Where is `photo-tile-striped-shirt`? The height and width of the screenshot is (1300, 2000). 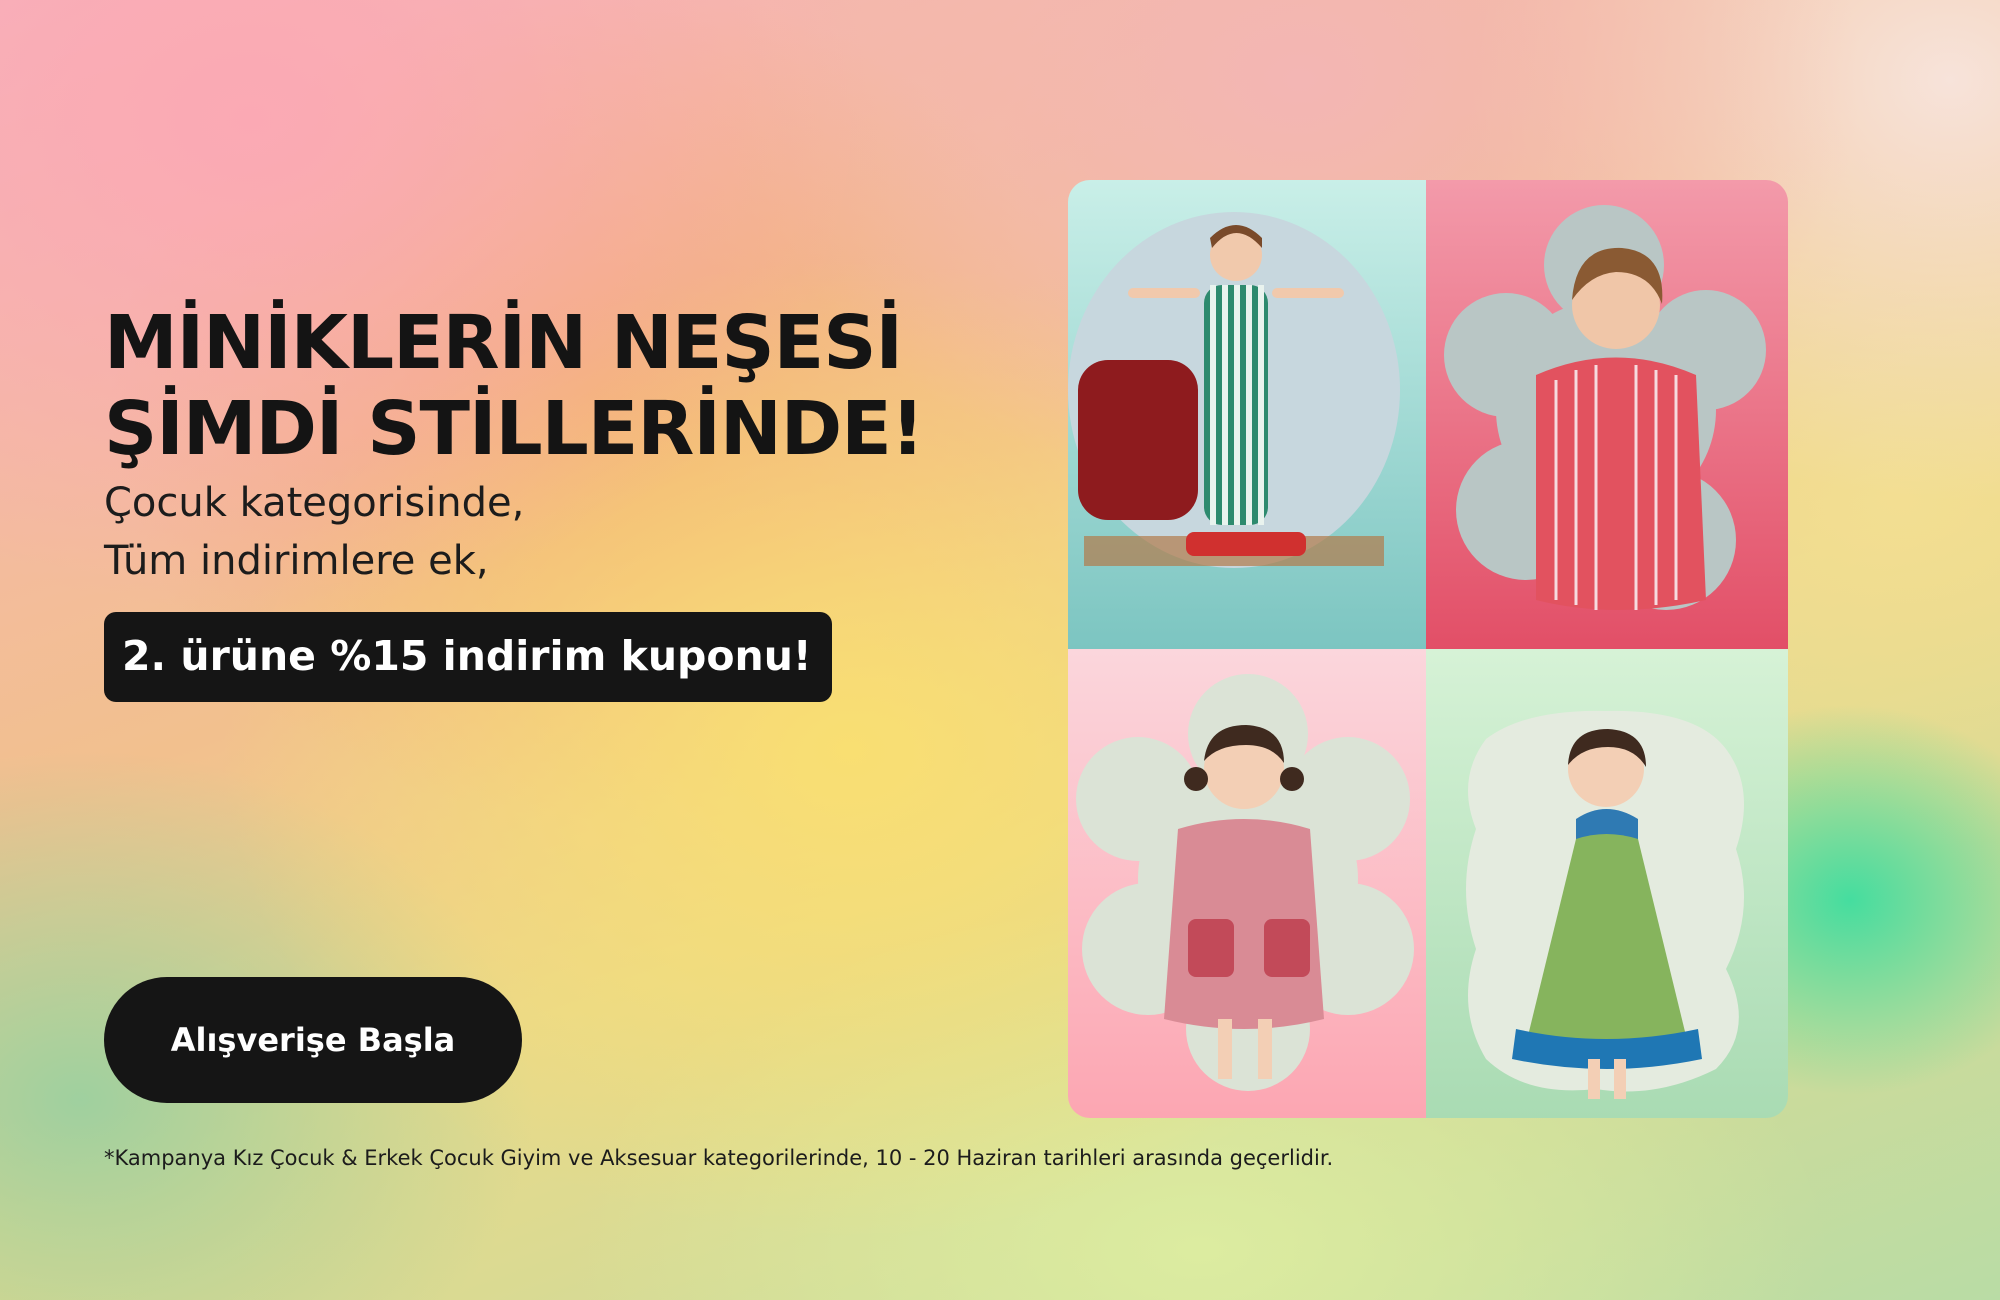 photo-tile-striped-shirt is located at coordinates (1607, 414).